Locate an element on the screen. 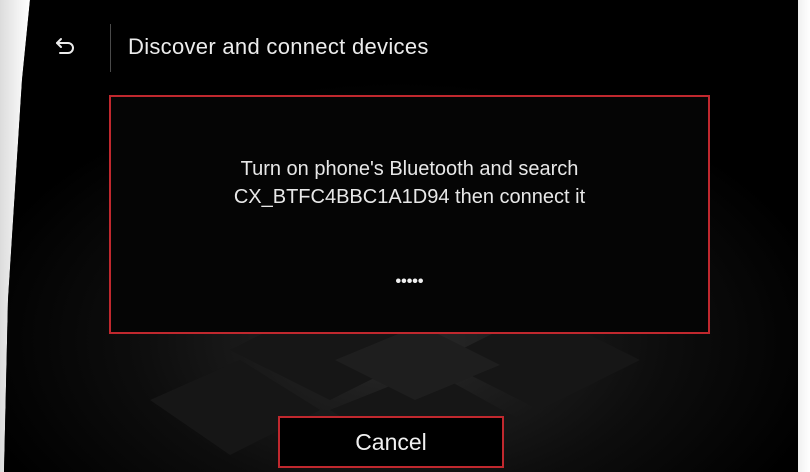  cancel-button: Cancel is located at coordinates (391, 442).